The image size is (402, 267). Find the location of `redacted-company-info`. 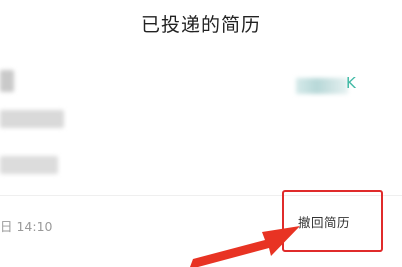

redacted-company-info is located at coordinates (29, 165).